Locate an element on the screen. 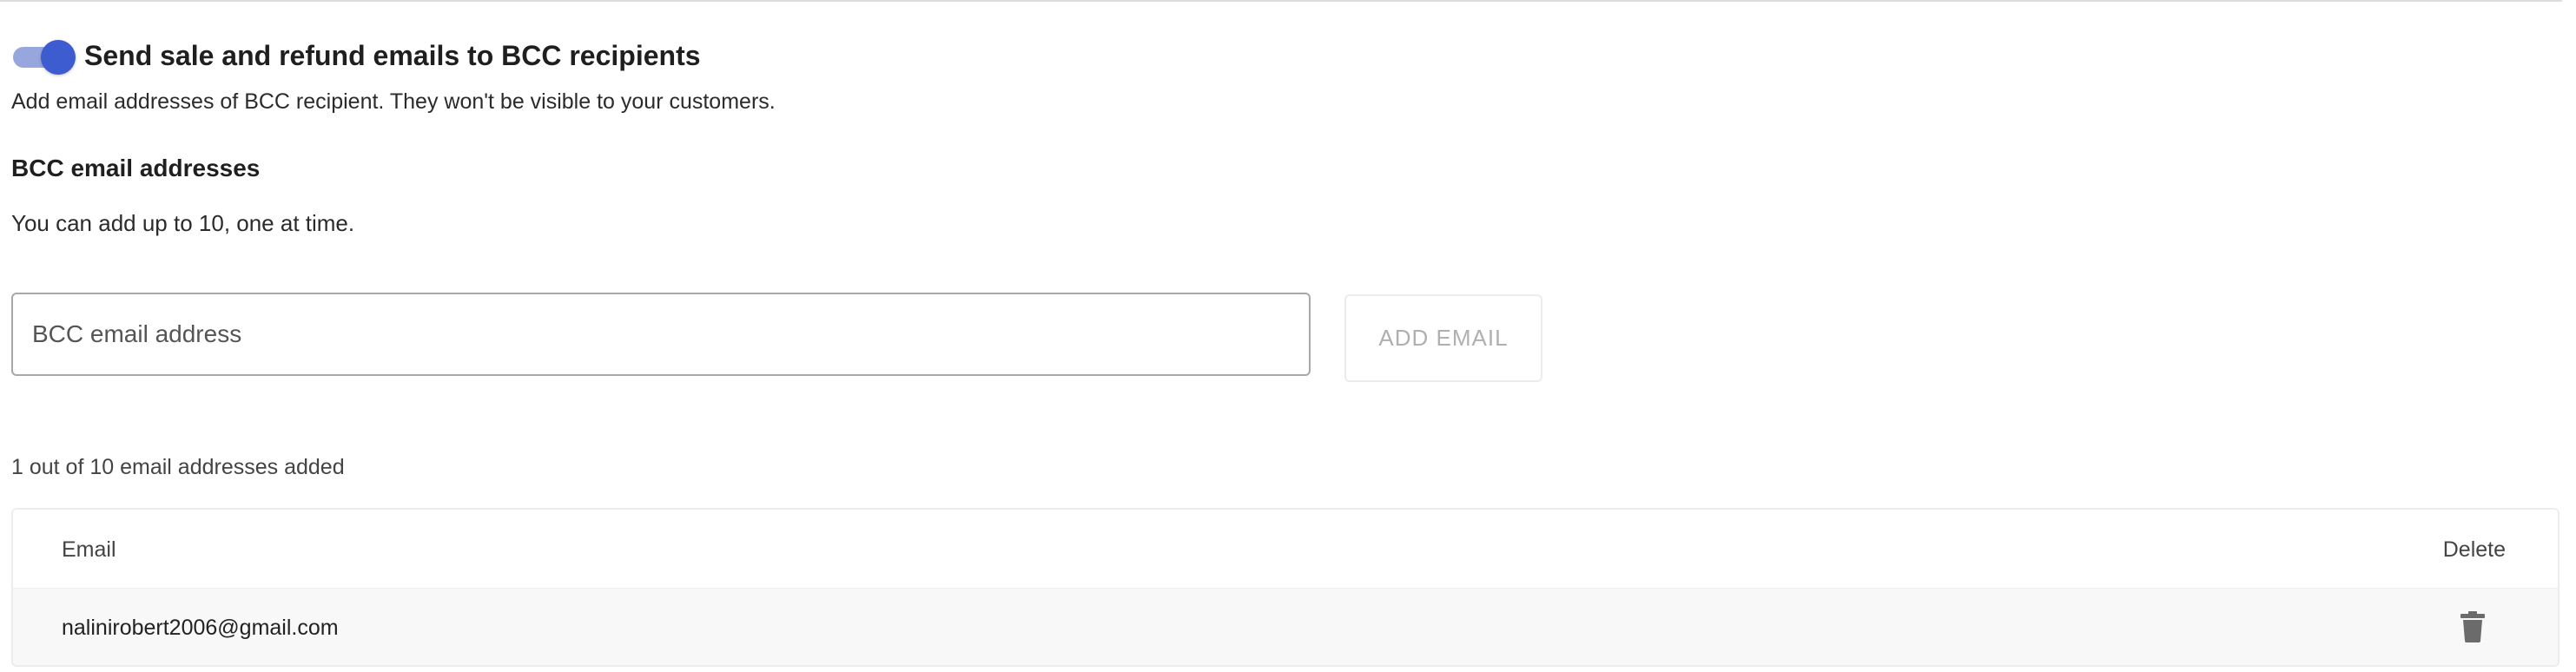 The image size is (2576, 672). bcc-email-input is located at coordinates (661, 334).